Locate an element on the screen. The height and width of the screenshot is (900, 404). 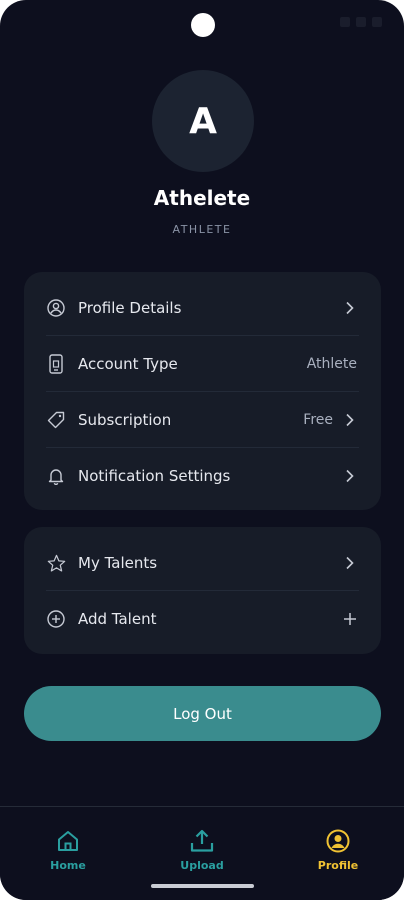
avatar-letter: A is located at coordinates (203, 121).